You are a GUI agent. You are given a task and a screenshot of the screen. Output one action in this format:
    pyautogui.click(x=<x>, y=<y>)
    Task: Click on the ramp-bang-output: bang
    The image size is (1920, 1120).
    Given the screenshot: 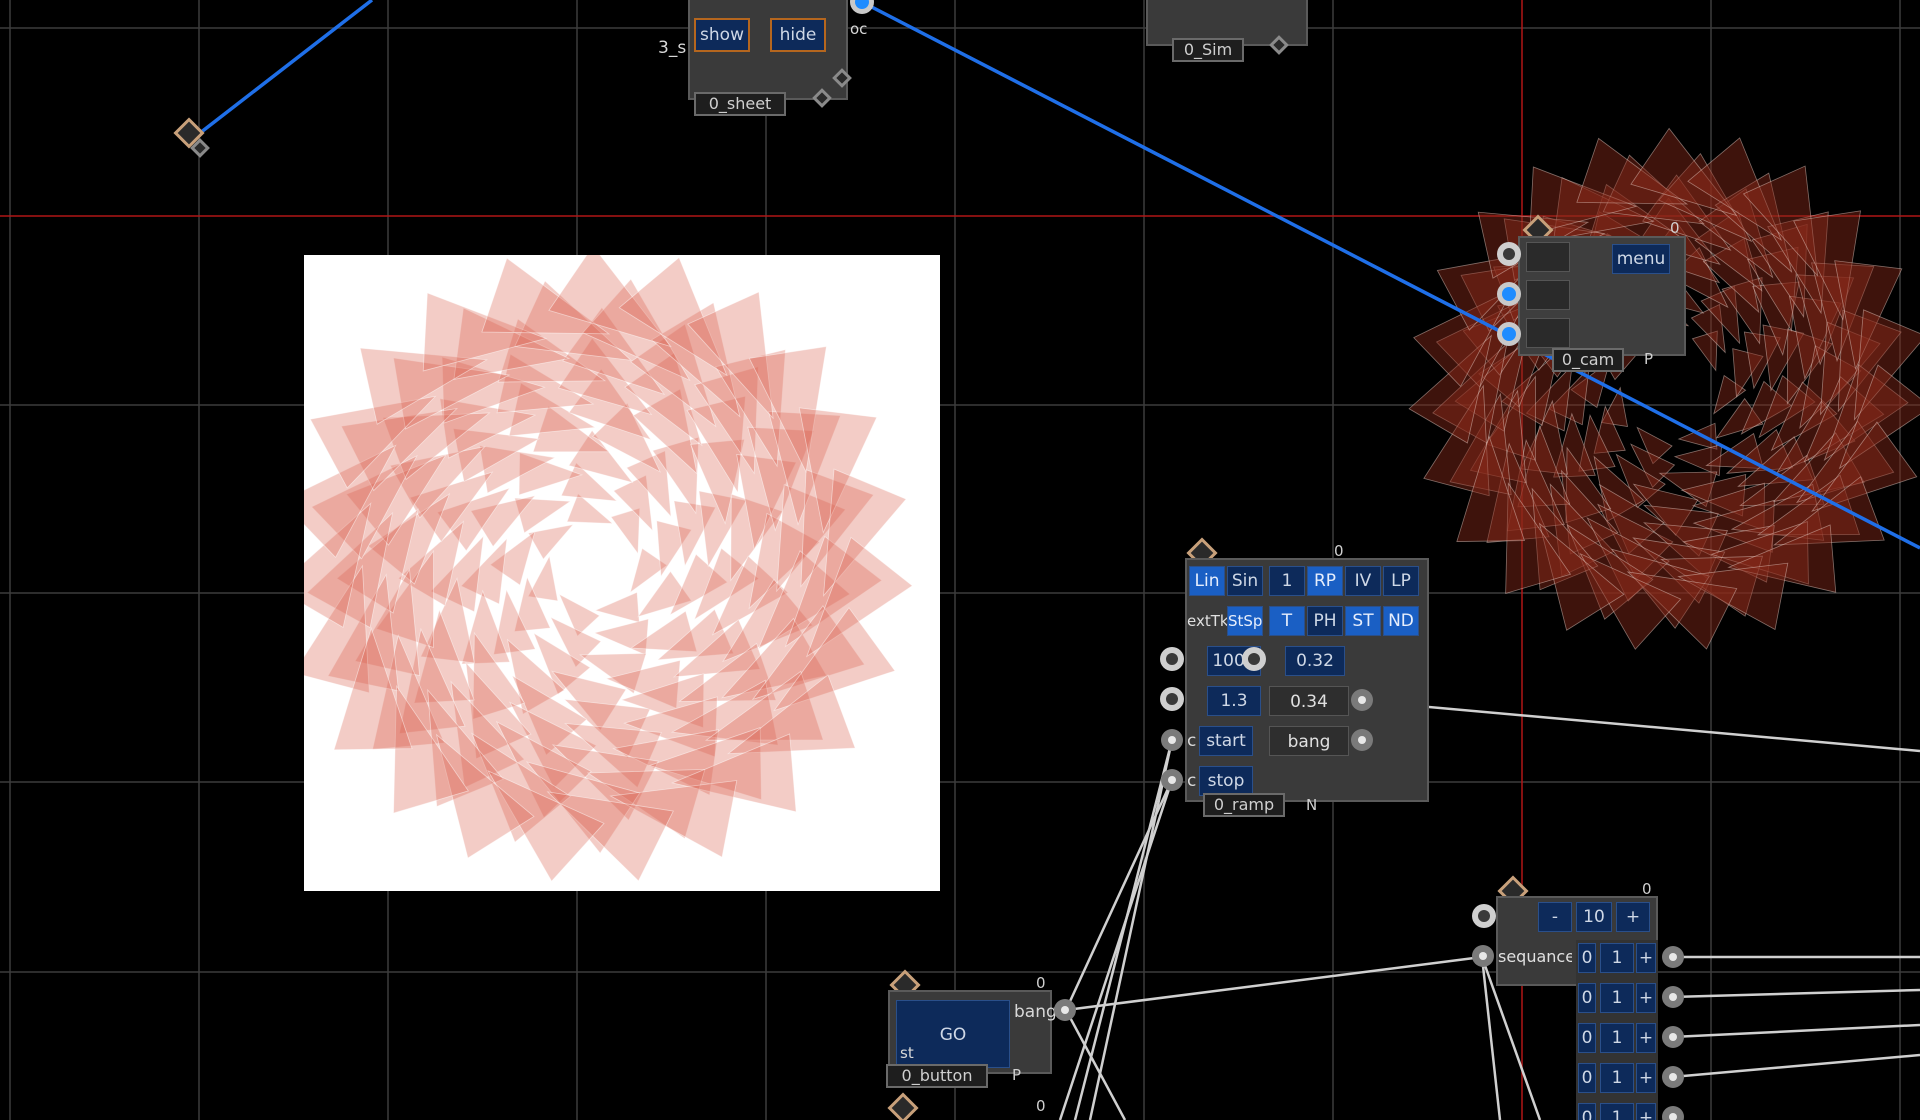 What is the action you would take?
    pyautogui.click(x=1309, y=741)
    